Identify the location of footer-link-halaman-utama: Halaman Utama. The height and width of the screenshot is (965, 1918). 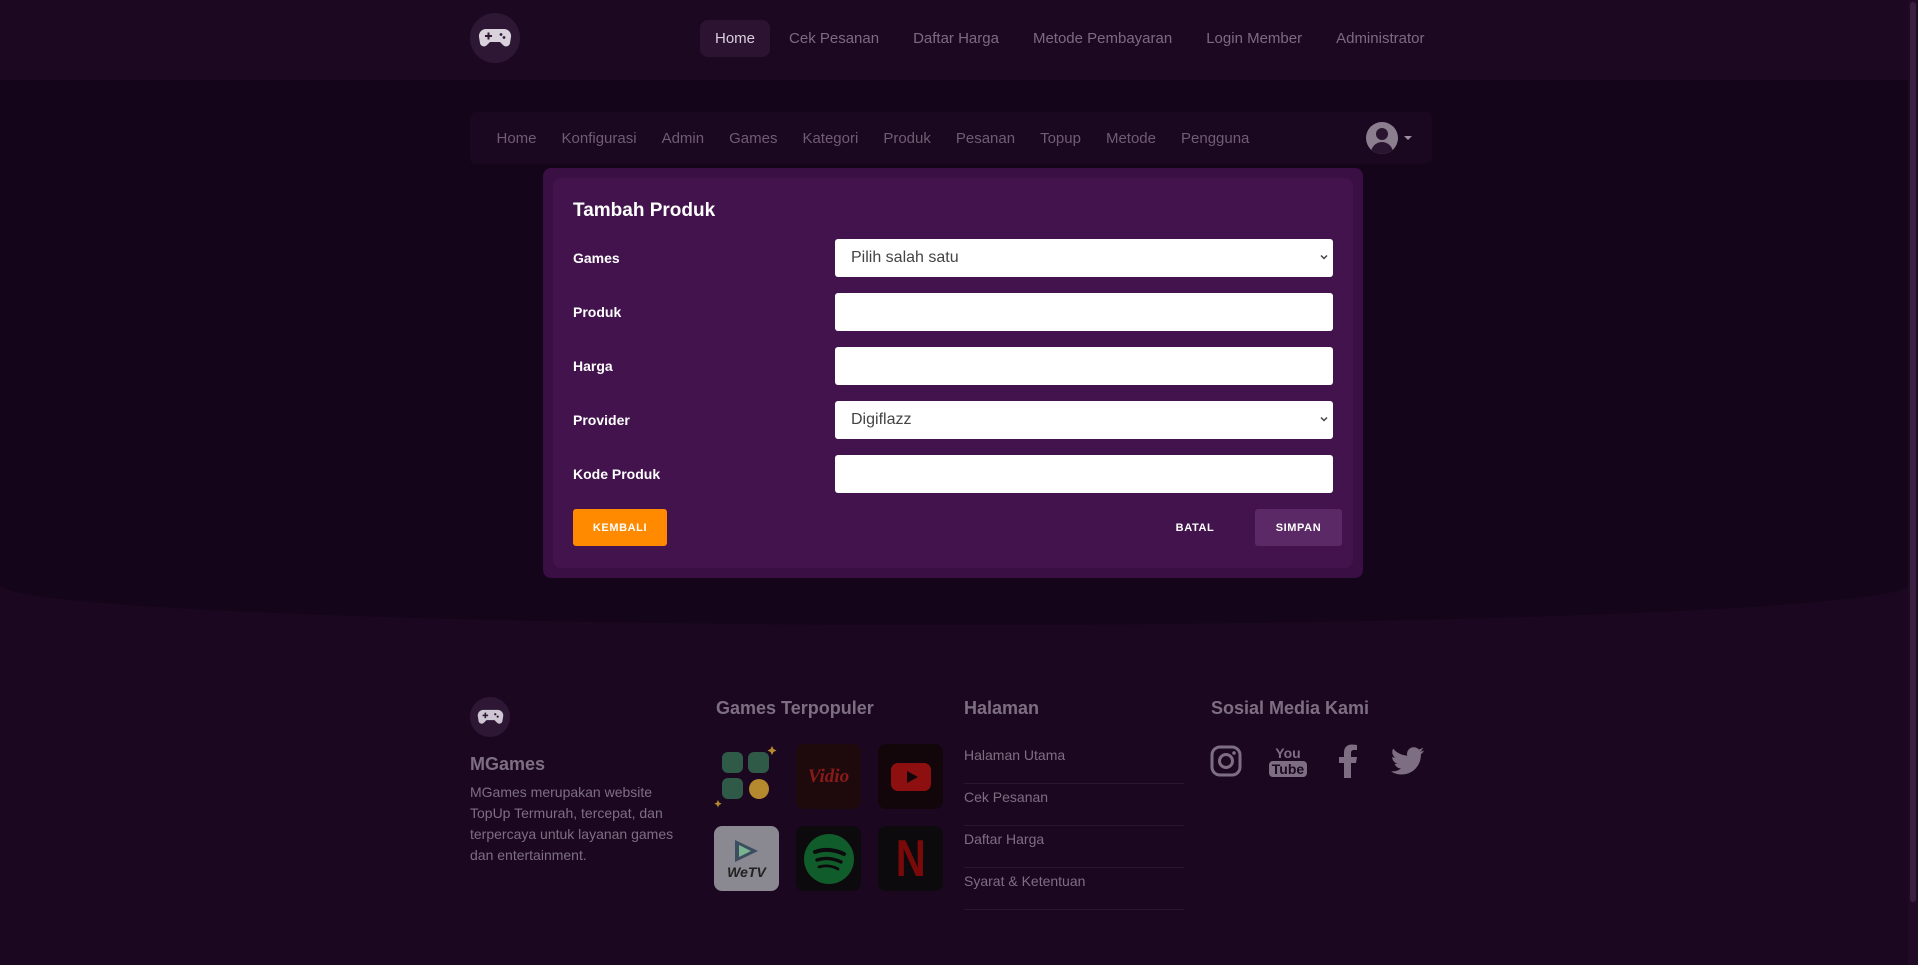
(1074, 763).